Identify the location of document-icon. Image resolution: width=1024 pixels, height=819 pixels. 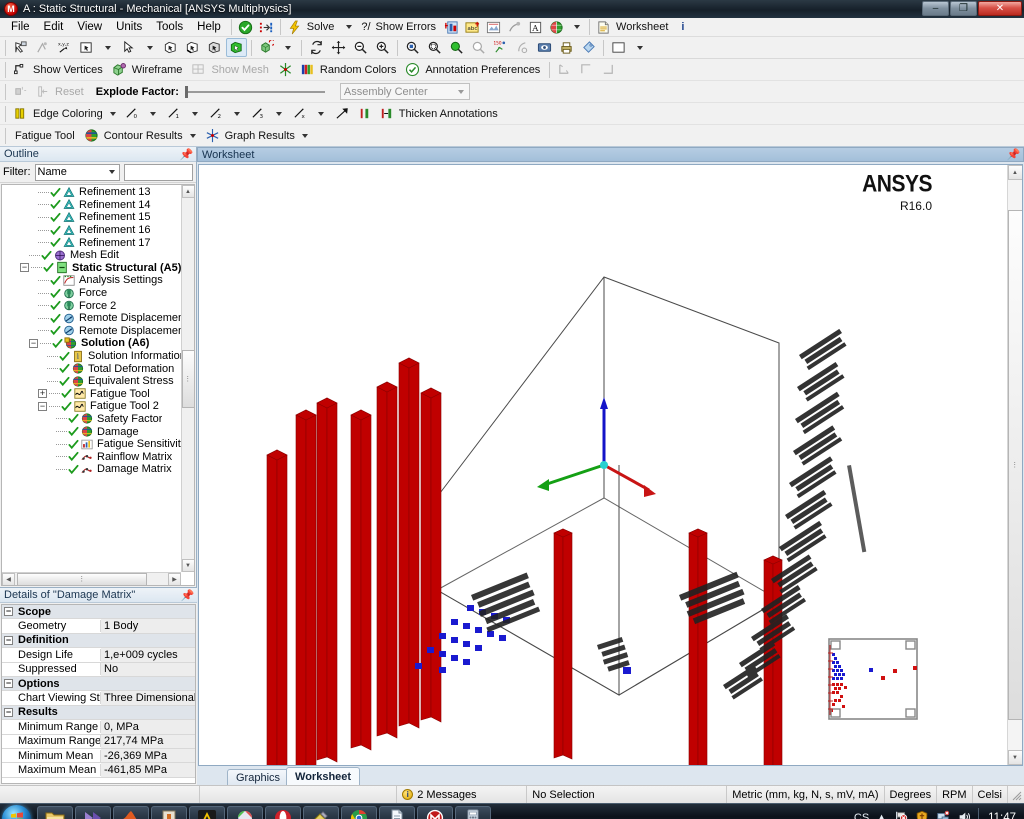
(397, 812).